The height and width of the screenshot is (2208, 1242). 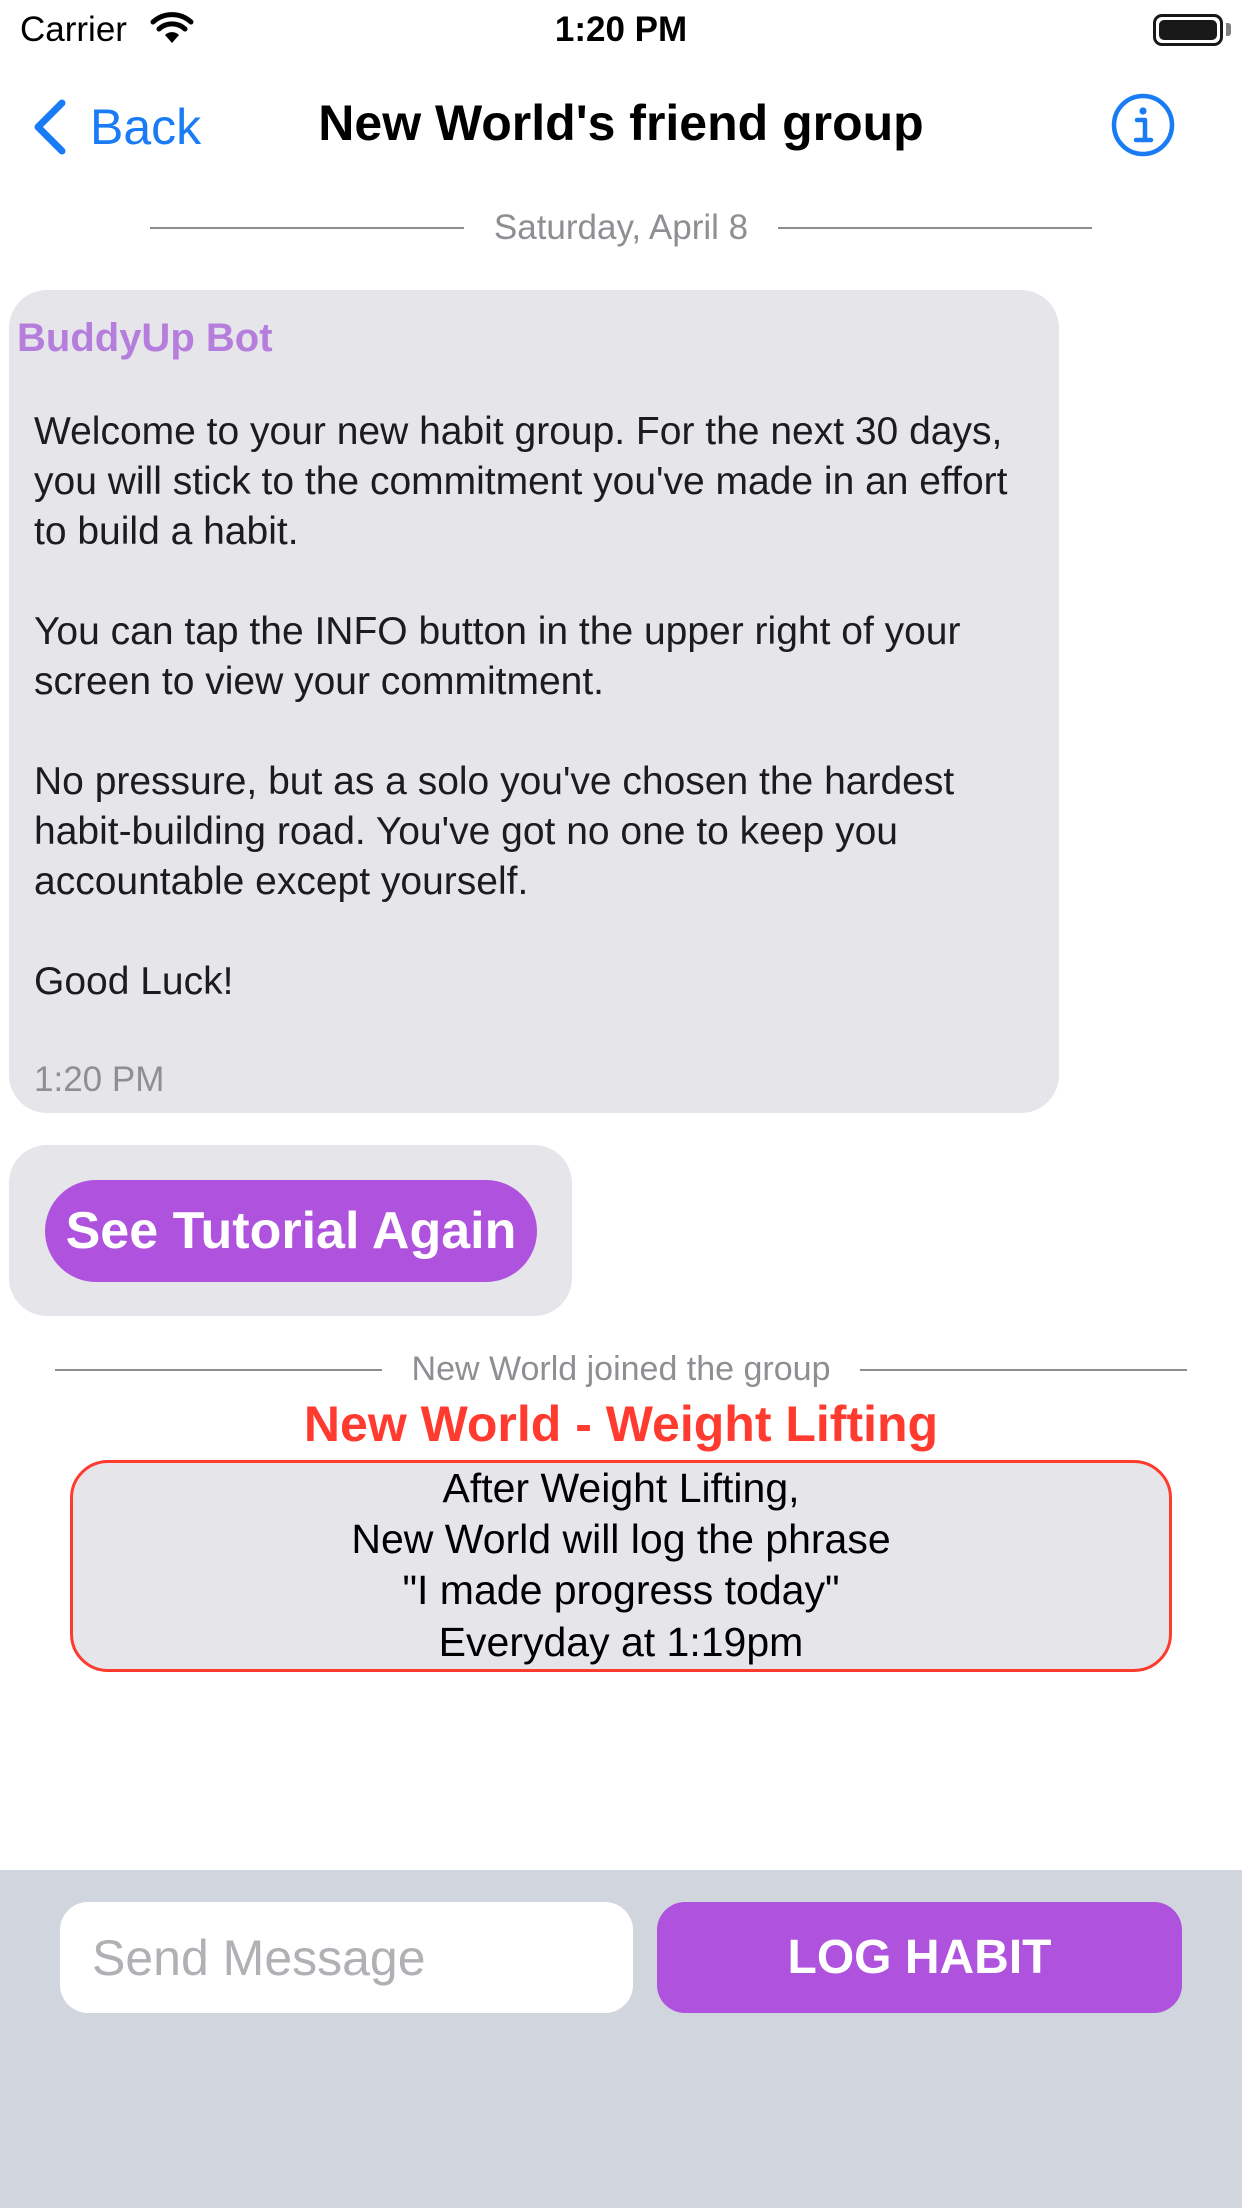 I want to click on commitment-line: Everyday at 1:19pm, so click(x=621, y=1642).